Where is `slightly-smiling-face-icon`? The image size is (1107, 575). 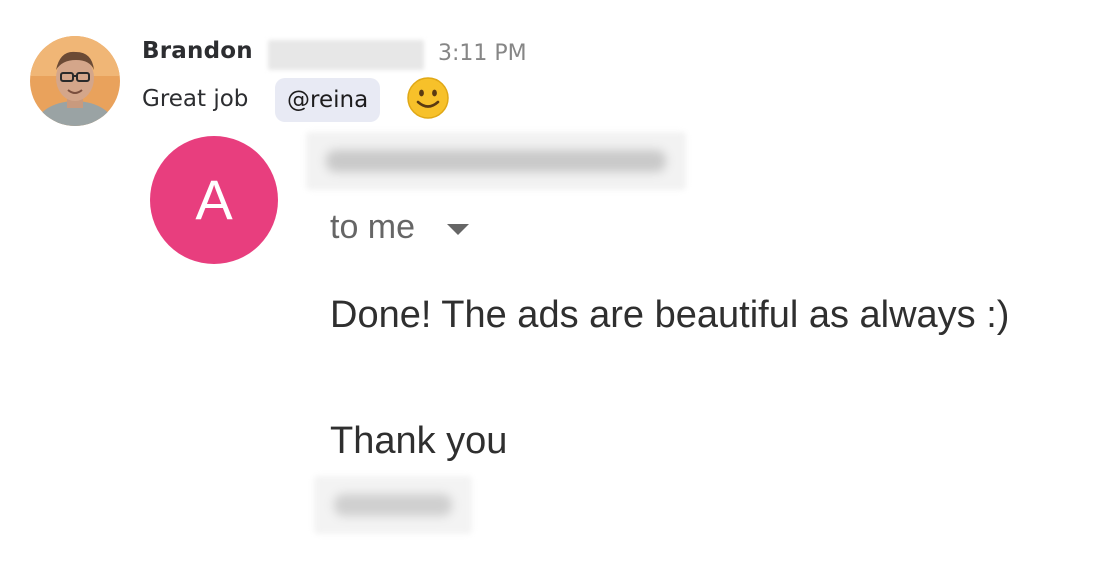 slightly-smiling-face-icon is located at coordinates (428, 98).